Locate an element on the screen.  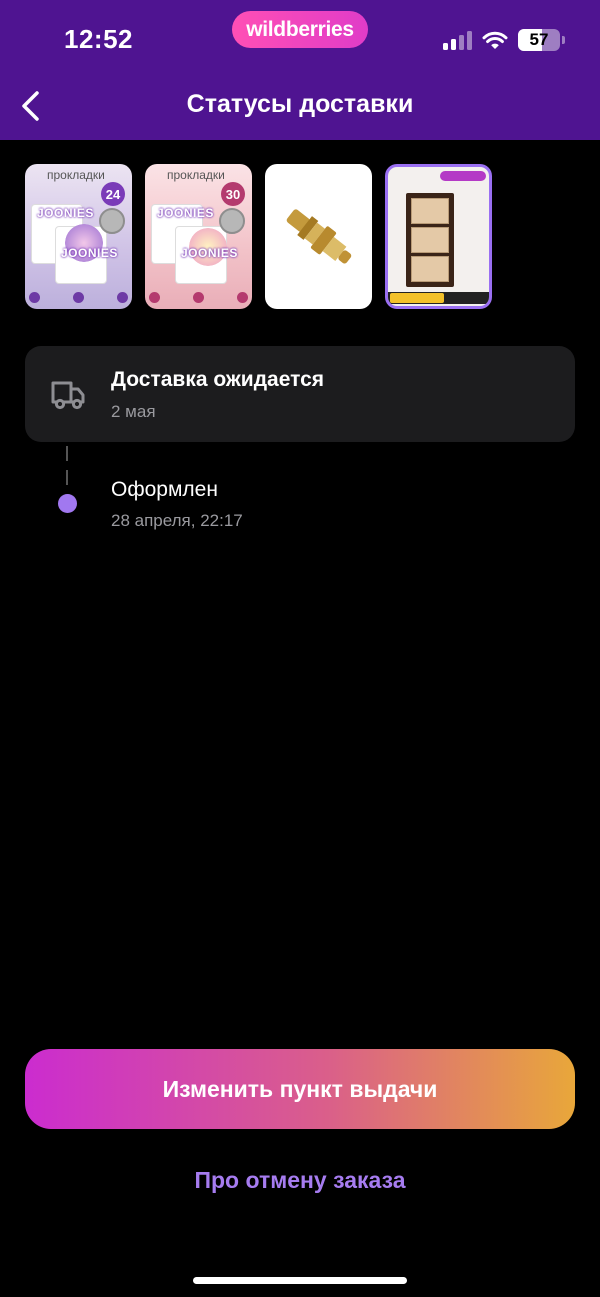
pack-count-badge: 30 is located at coordinates (233, 194).